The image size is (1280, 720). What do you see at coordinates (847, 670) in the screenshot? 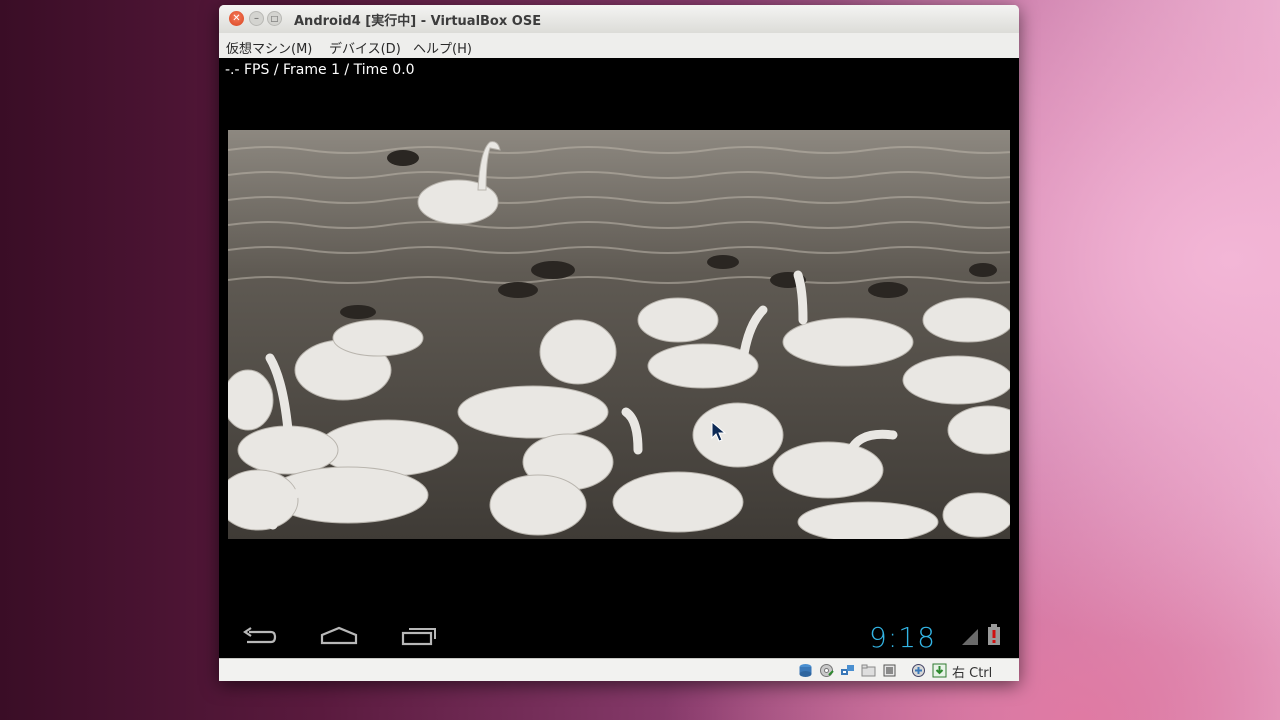
I see `network-icon` at bounding box center [847, 670].